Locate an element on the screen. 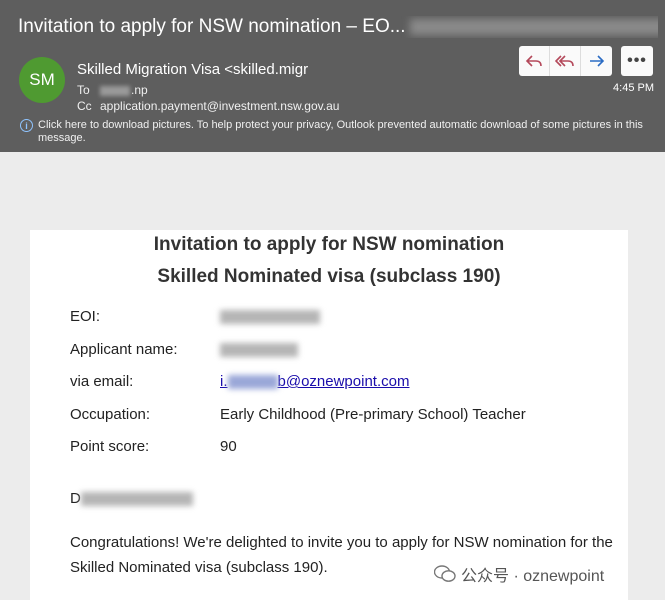  cc-label: Cc is located at coordinates (84, 106).